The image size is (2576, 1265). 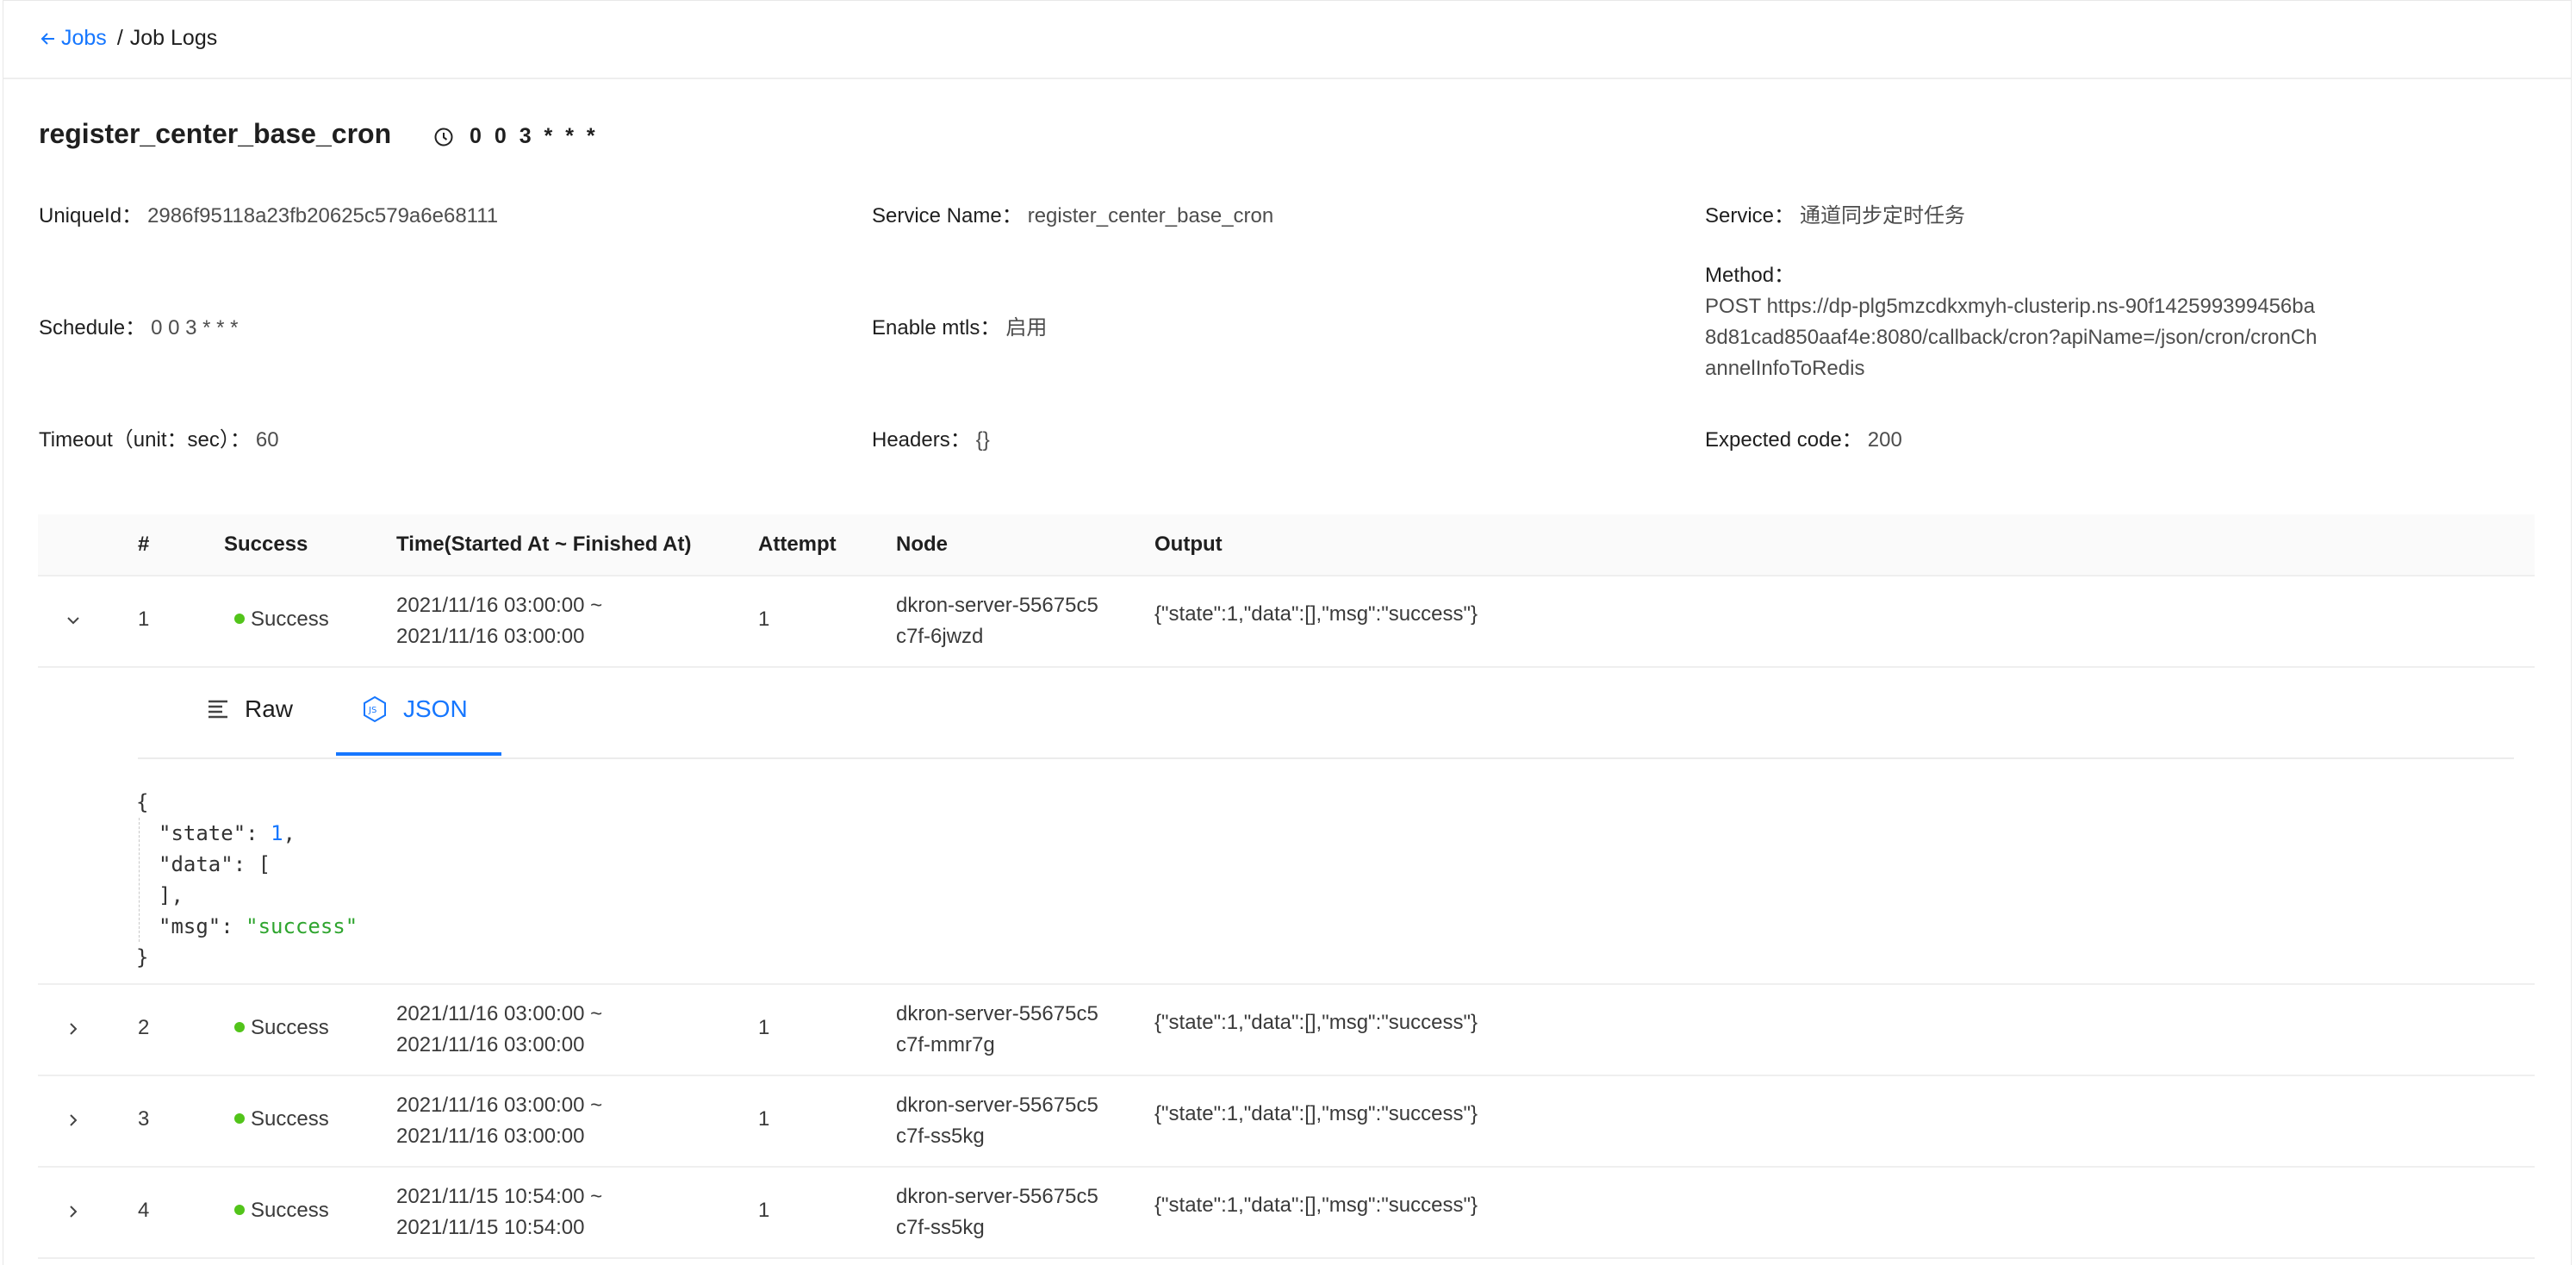 What do you see at coordinates (419, 754) in the screenshot?
I see `active-tab-indicator` at bounding box center [419, 754].